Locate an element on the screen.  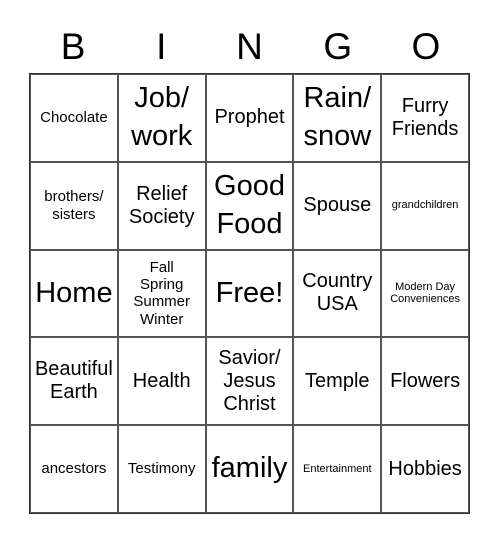
bingo-cell-text: Free! is located at coordinates (249, 292).